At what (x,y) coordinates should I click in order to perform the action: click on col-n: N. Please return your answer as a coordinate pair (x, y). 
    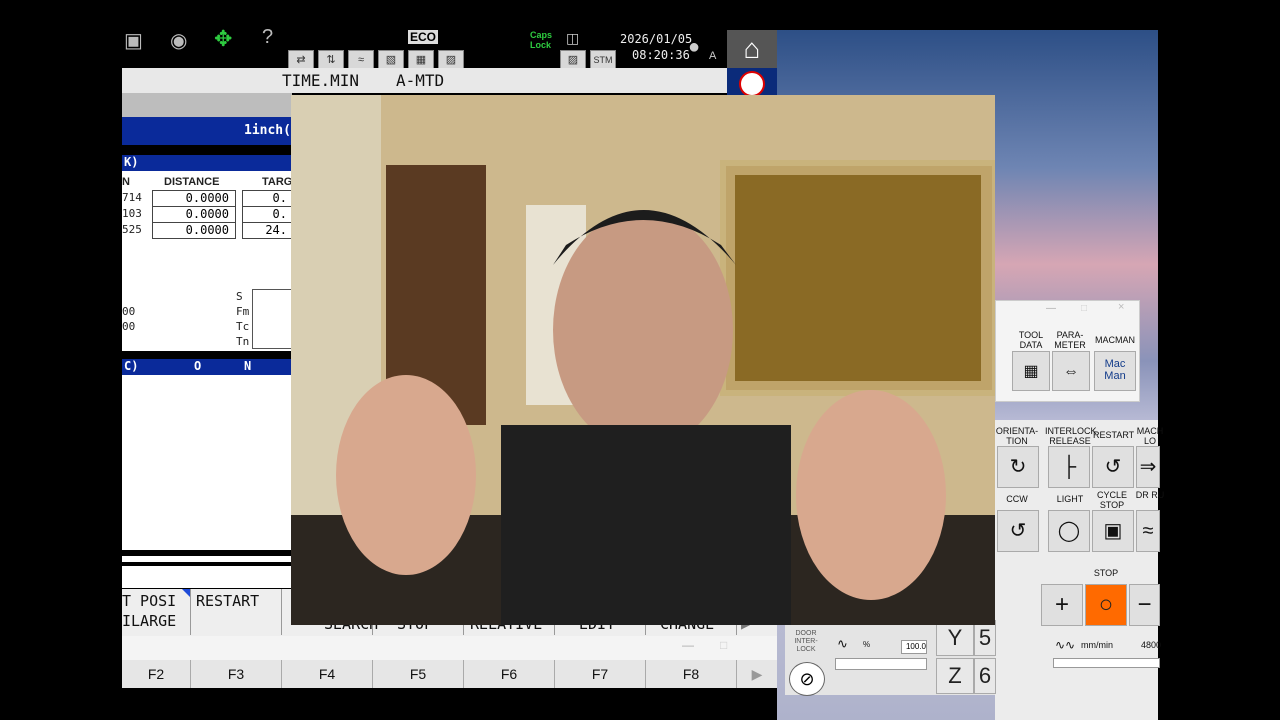
    Looking at the image, I should click on (126, 182).